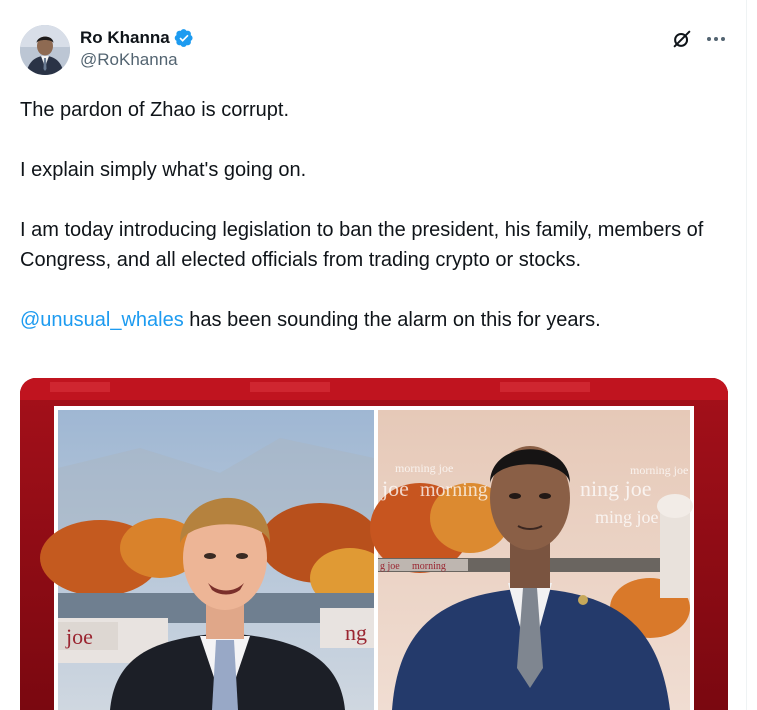 The height and width of the screenshot is (710, 757). I want to click on screen-text-morning-right: morning, so click(454, 490).